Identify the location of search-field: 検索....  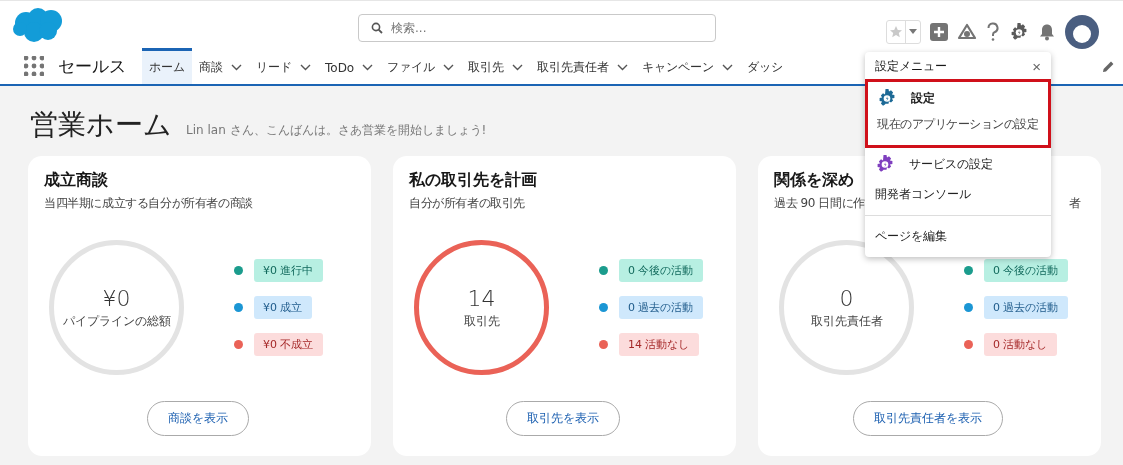
(537, 28).